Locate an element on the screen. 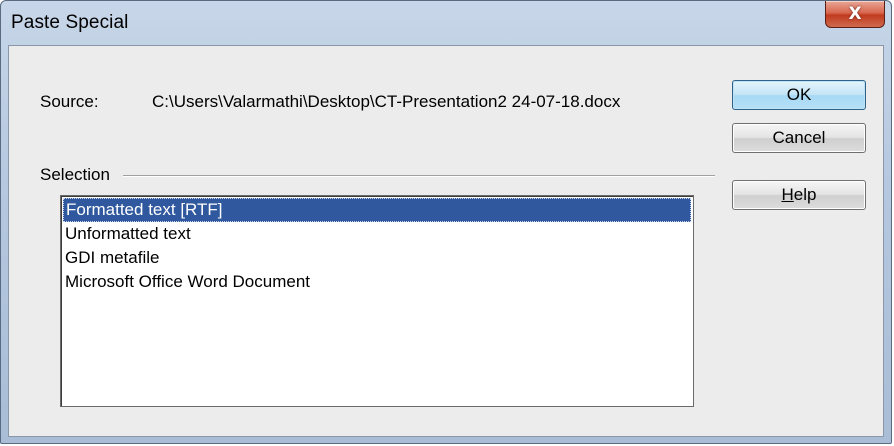  source-label: Source: is located at coordinates (69, 101).